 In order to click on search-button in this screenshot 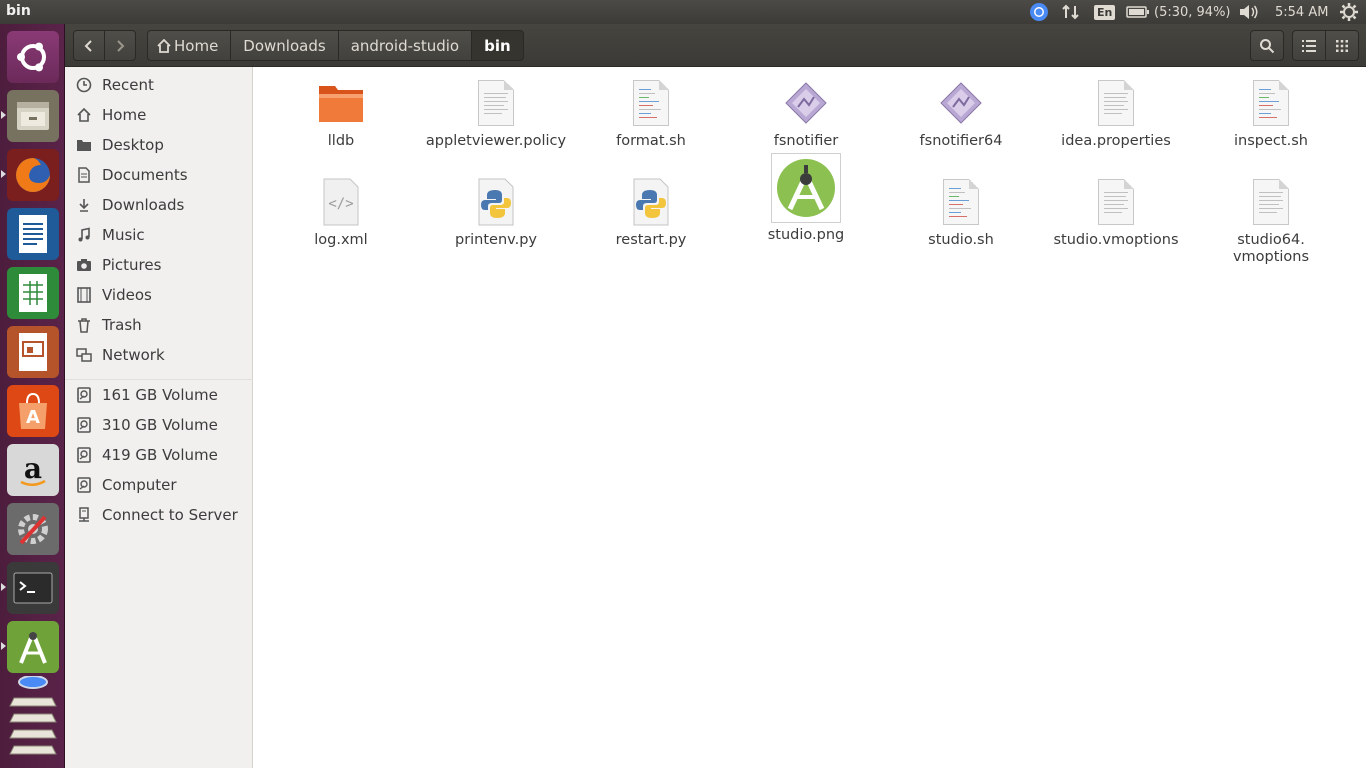, I will do `click(1267, 45)`.